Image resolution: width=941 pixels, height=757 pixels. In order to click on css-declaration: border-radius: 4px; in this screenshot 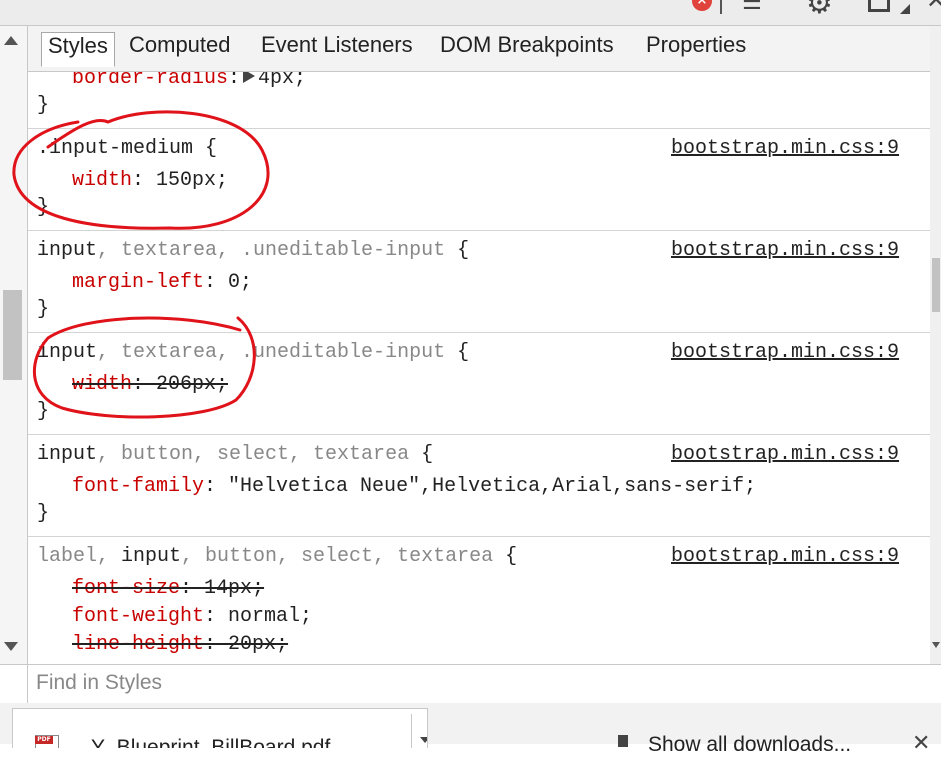, I will do `click(189, 81)`.